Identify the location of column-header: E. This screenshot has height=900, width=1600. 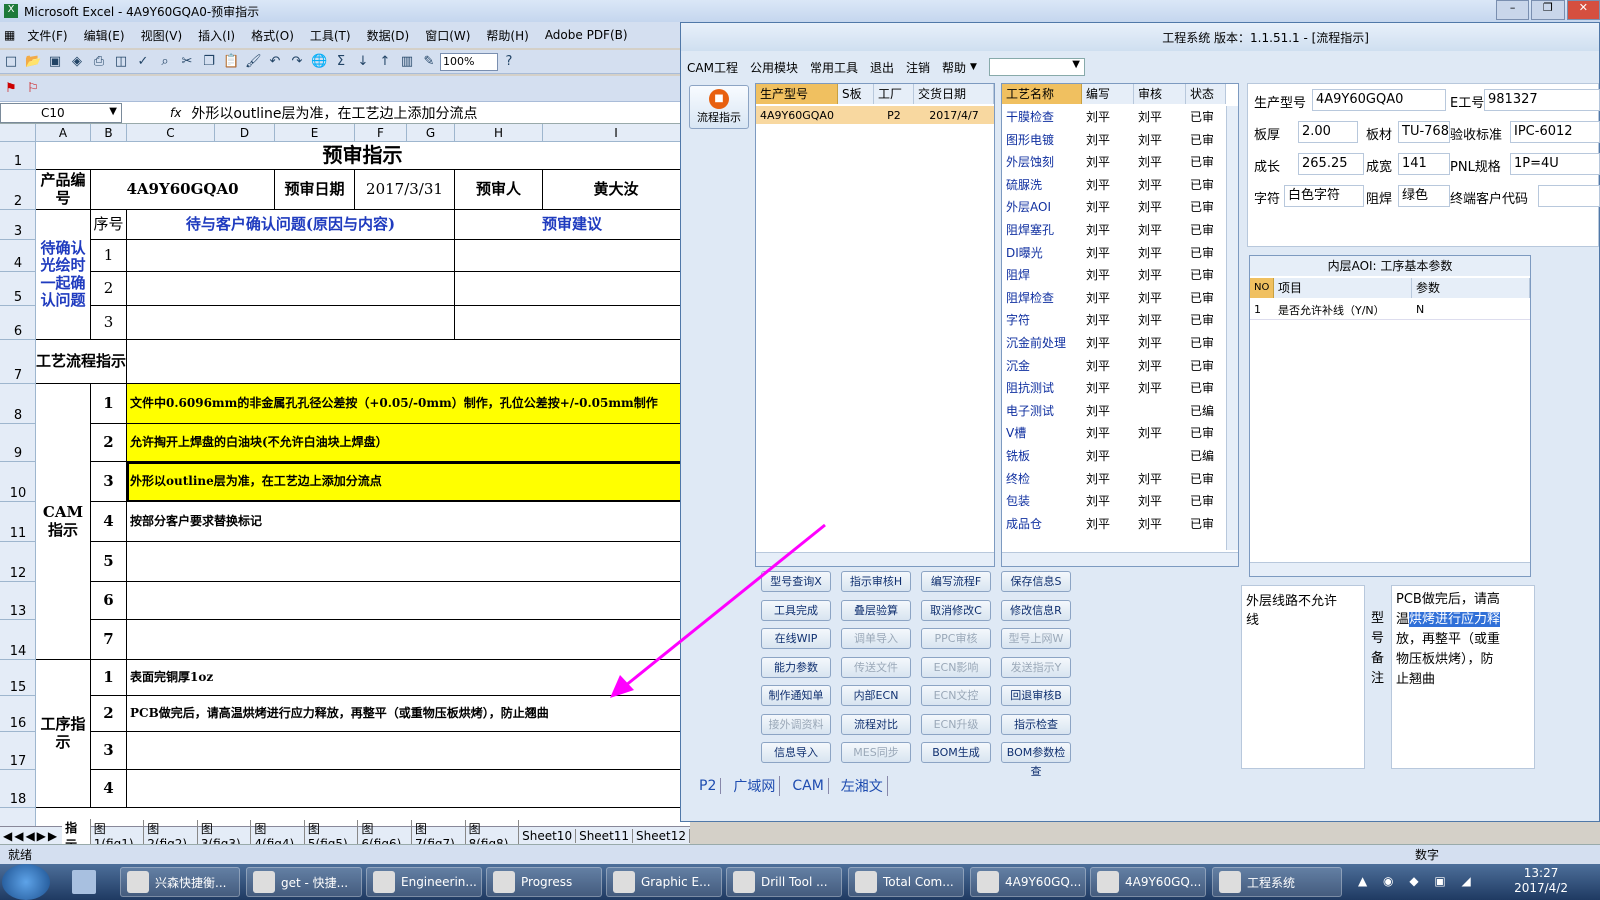
(315, 133).